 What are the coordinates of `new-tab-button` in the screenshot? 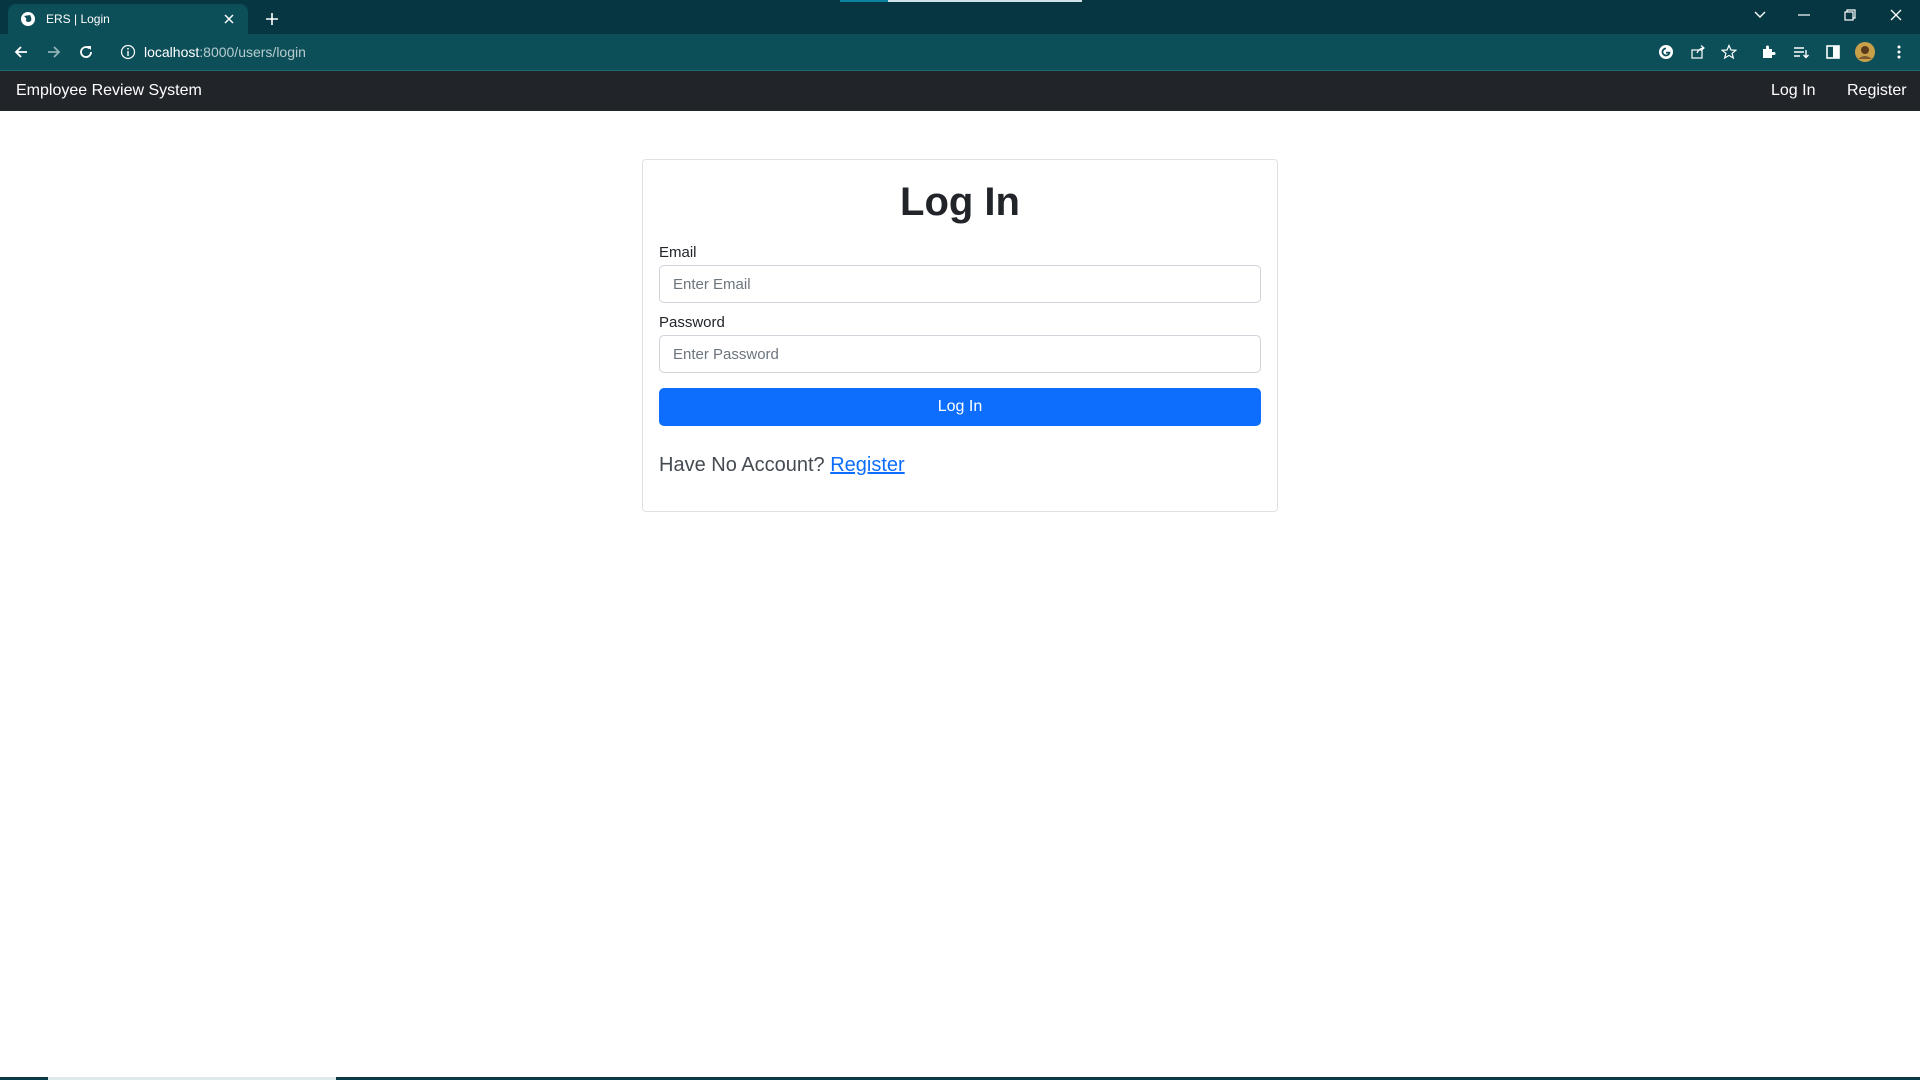 It's located at (272, 19).